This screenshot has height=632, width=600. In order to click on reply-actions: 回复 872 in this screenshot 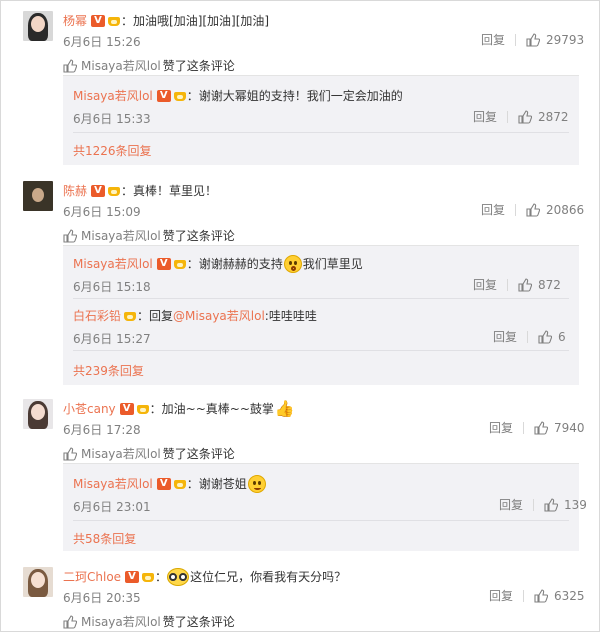, I will do `click(517, 285)`.